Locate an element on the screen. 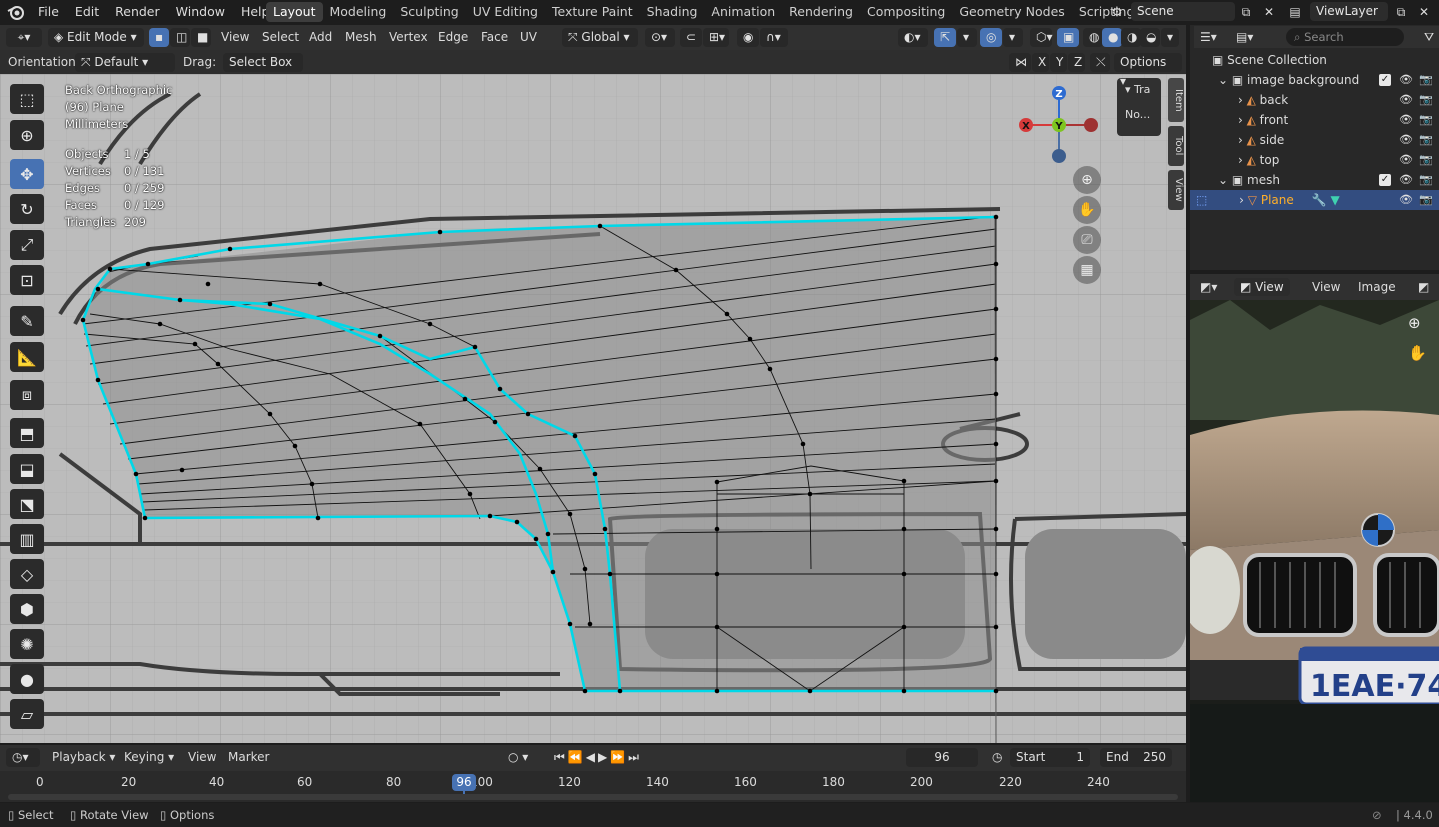 This screenshot has height=827, width=1439. zoom-icon: ⊕ is located at coordinates (1087, 180).